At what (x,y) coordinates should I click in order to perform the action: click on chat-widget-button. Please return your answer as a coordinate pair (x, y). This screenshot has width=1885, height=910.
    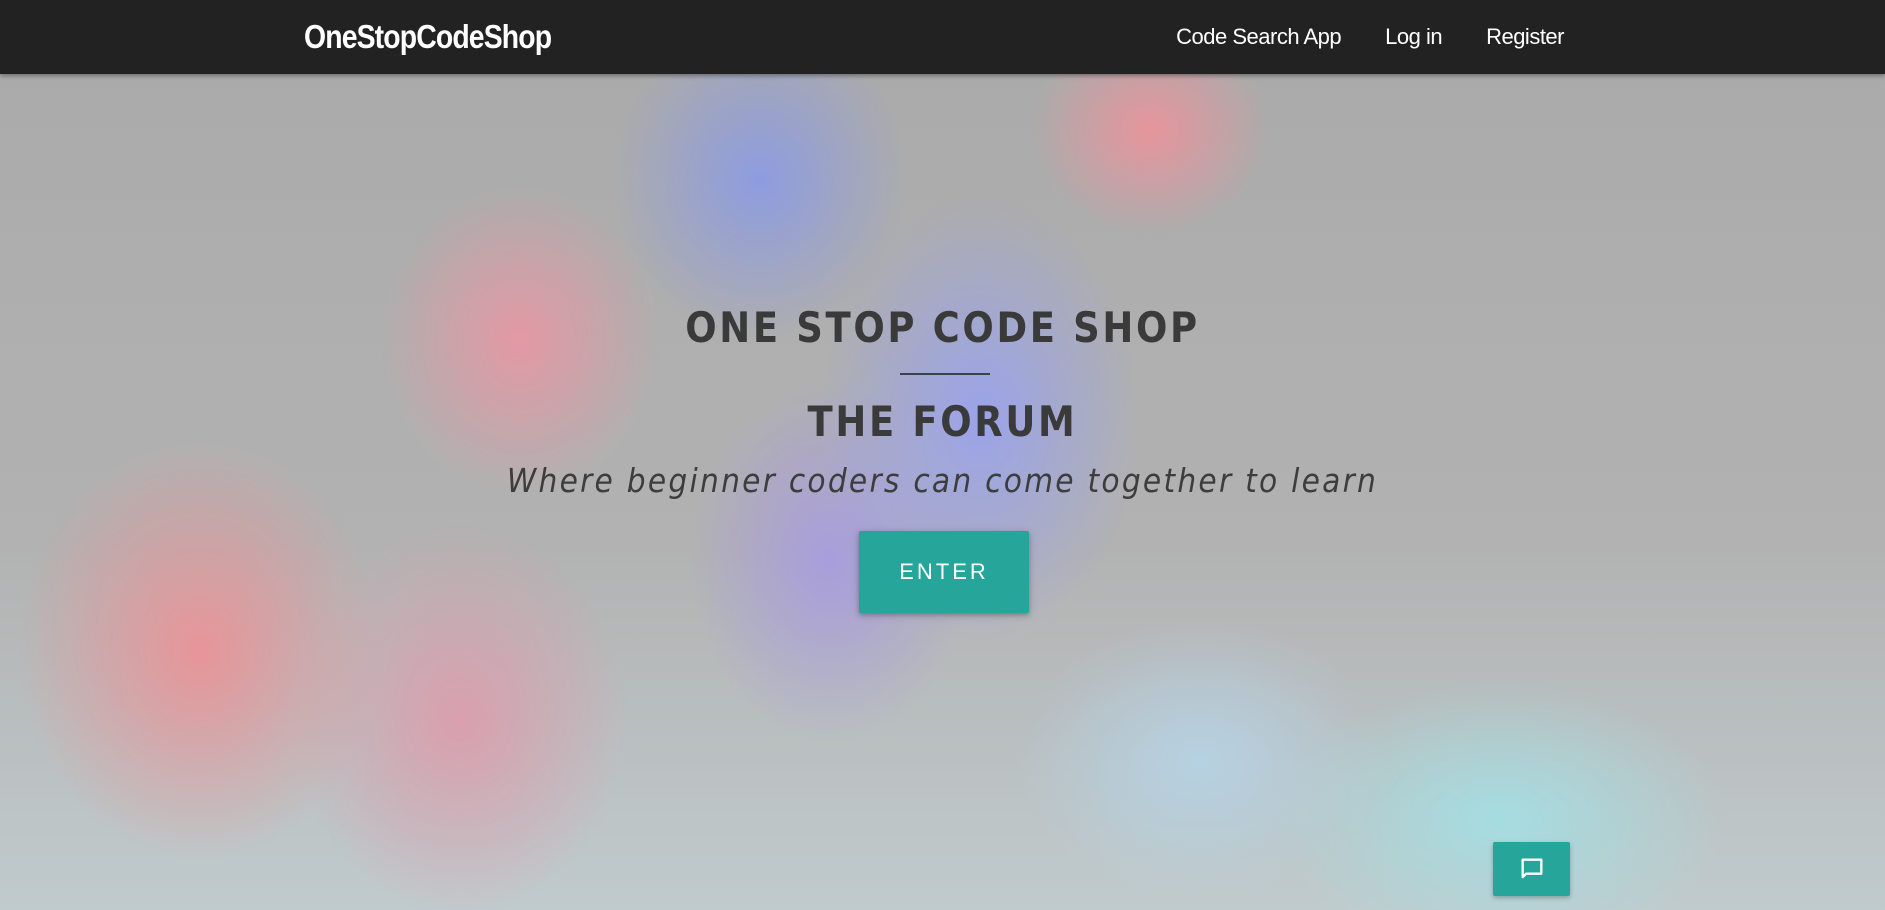
    Looking at the image, I should click on (1531, 869).